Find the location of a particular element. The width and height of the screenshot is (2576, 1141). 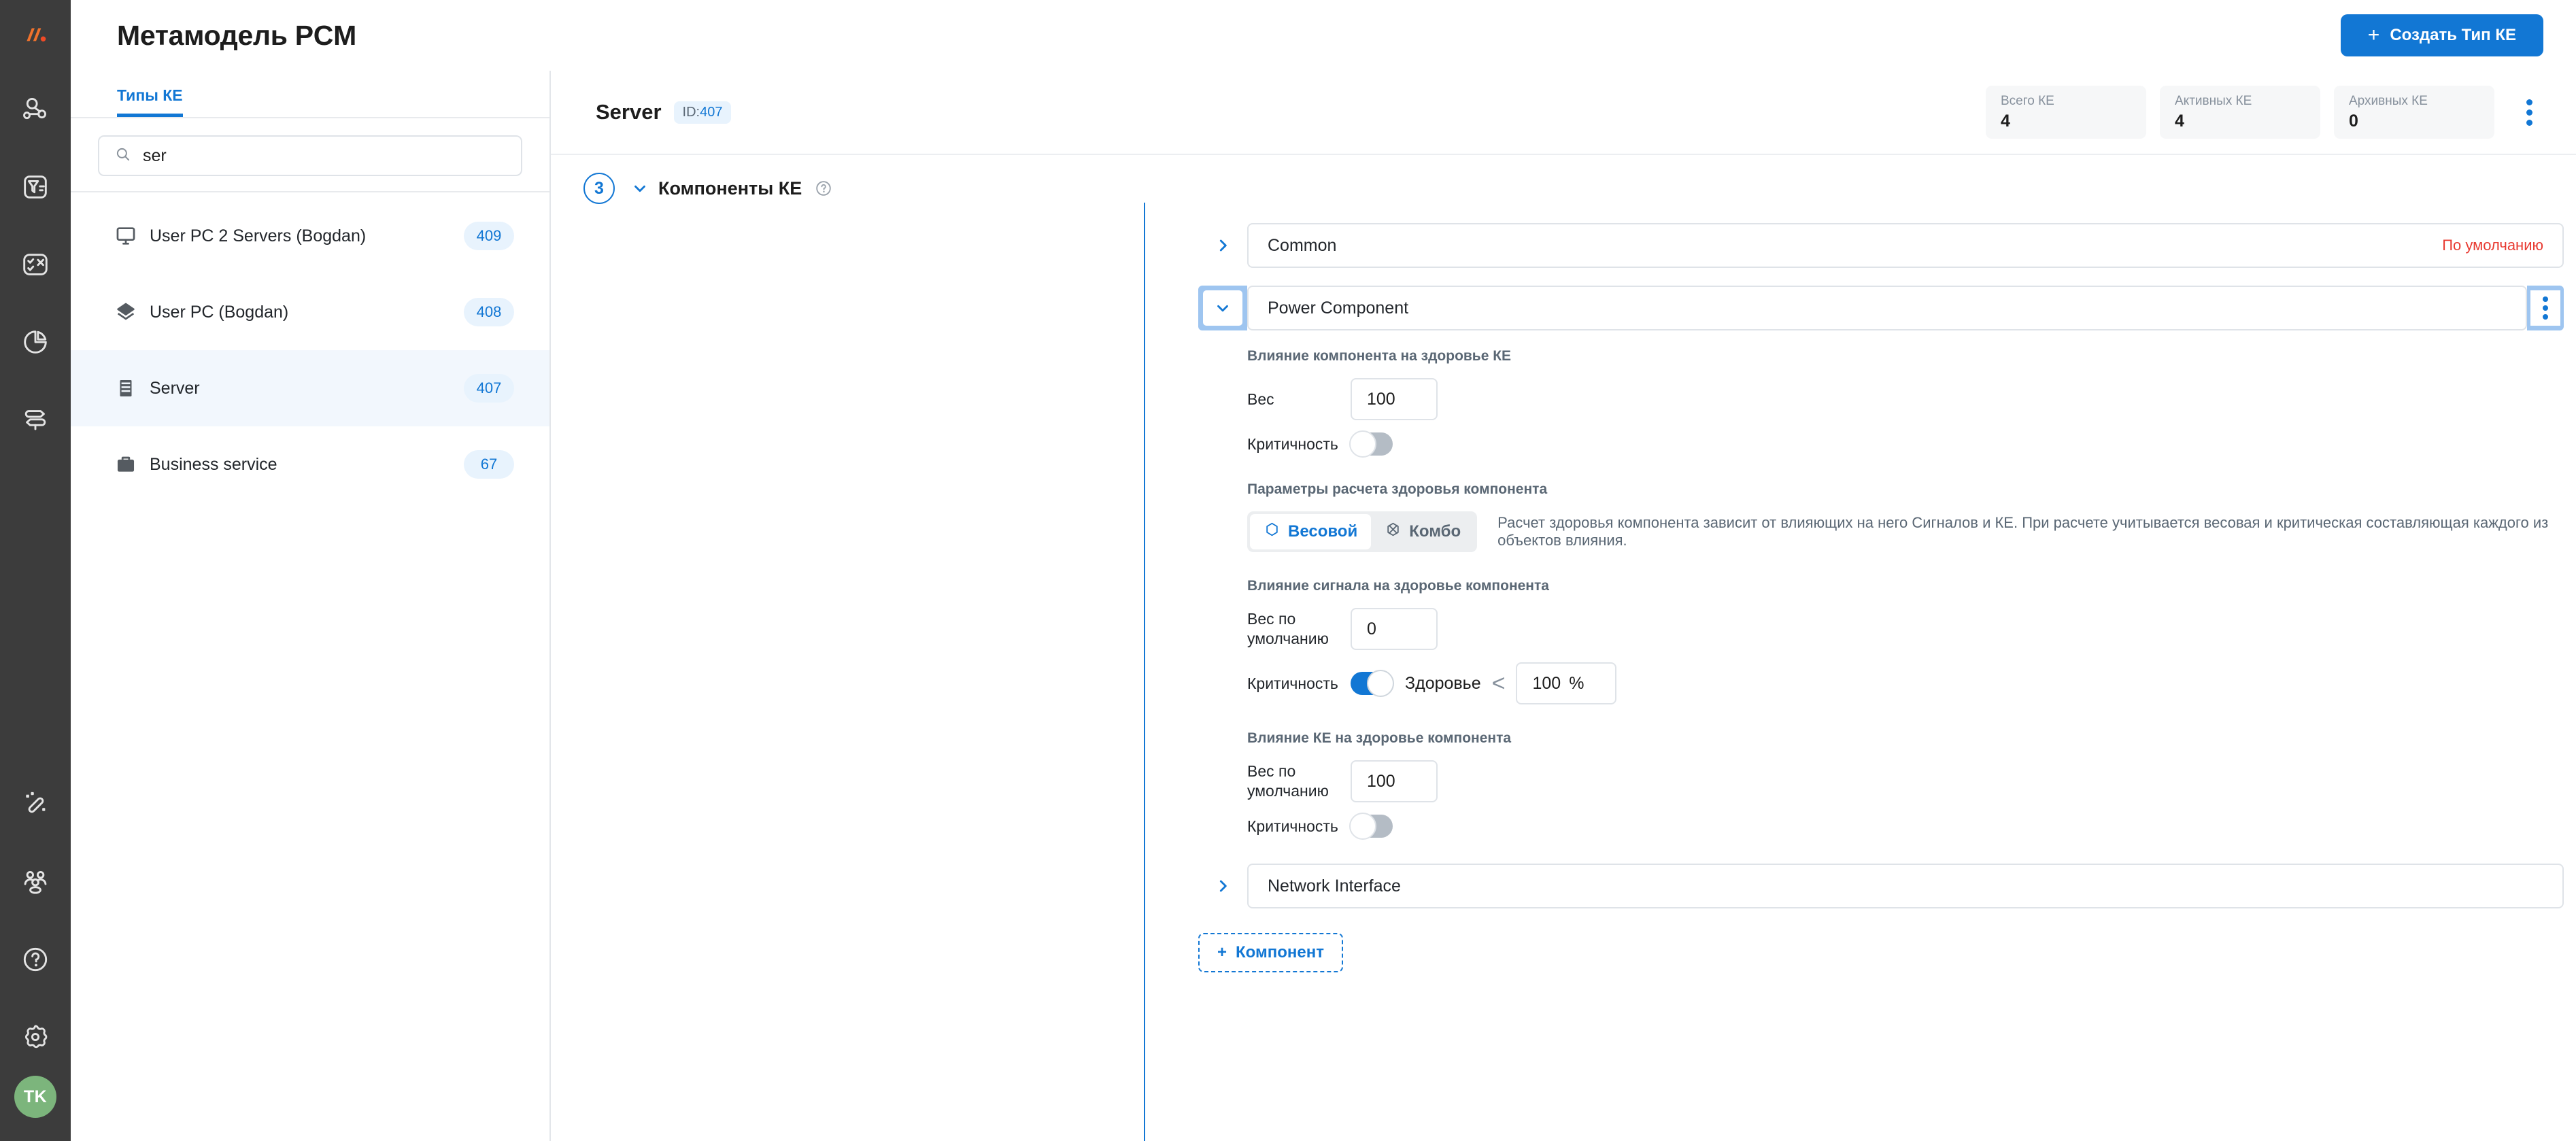

default-badge: По умолчанию is located at coordinates (2492, 245).